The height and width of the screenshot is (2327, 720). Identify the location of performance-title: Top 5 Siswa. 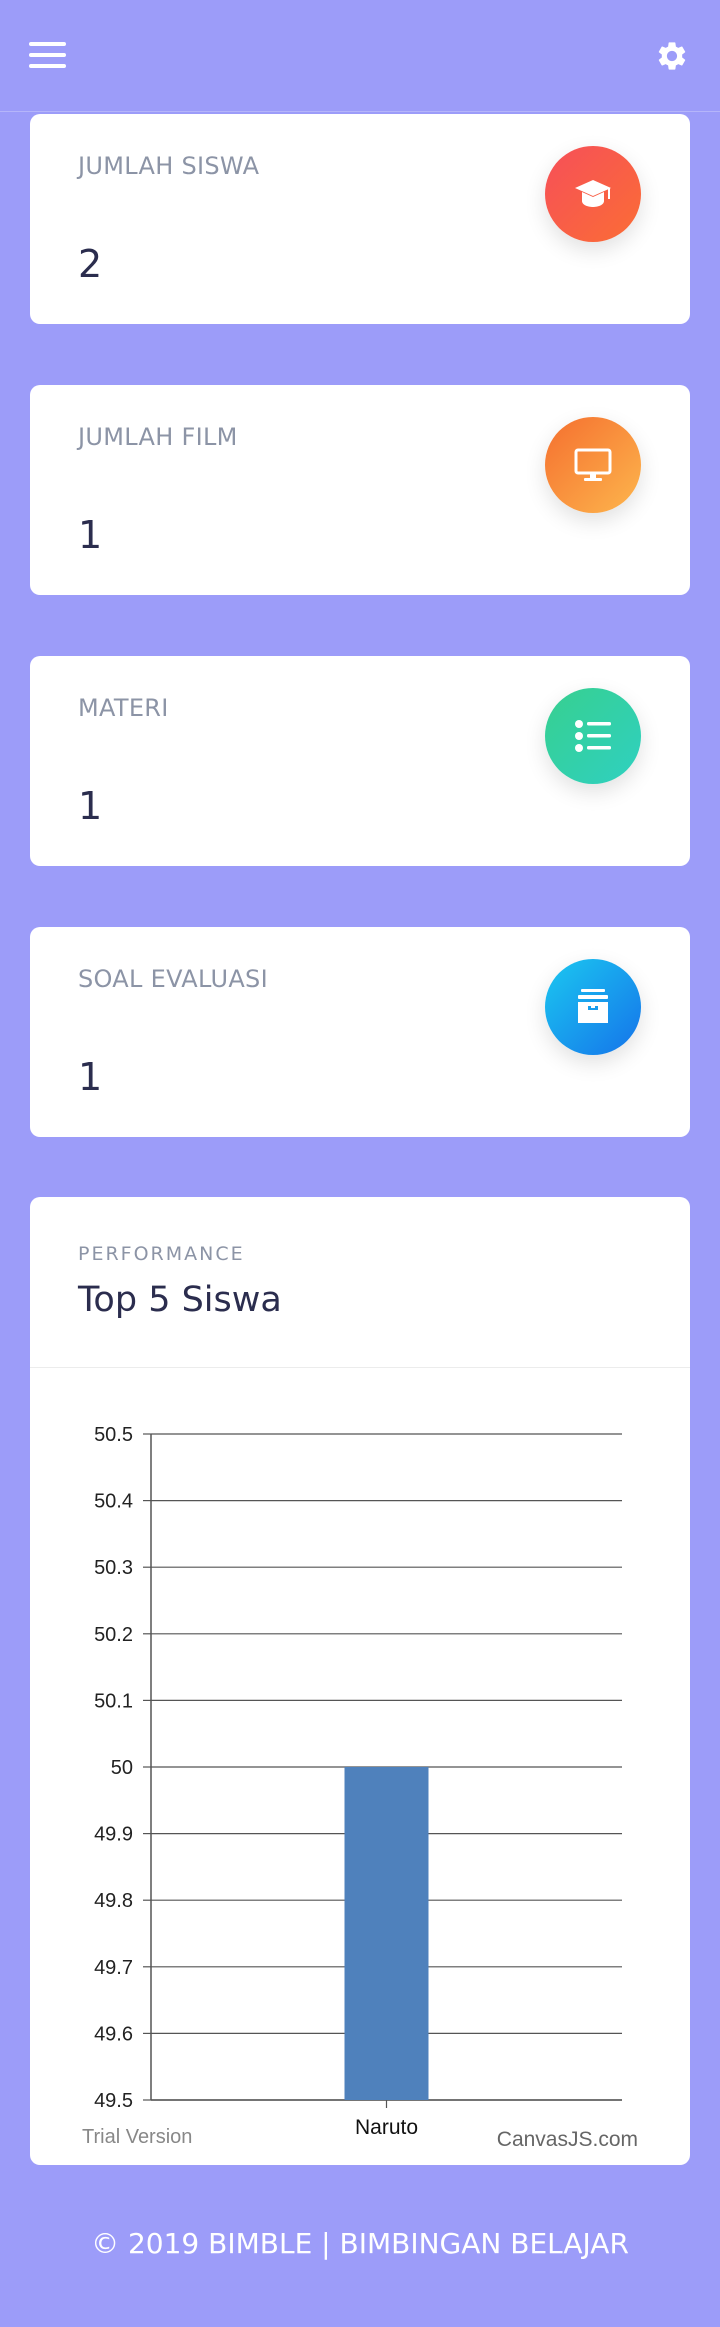
(180, 1300).